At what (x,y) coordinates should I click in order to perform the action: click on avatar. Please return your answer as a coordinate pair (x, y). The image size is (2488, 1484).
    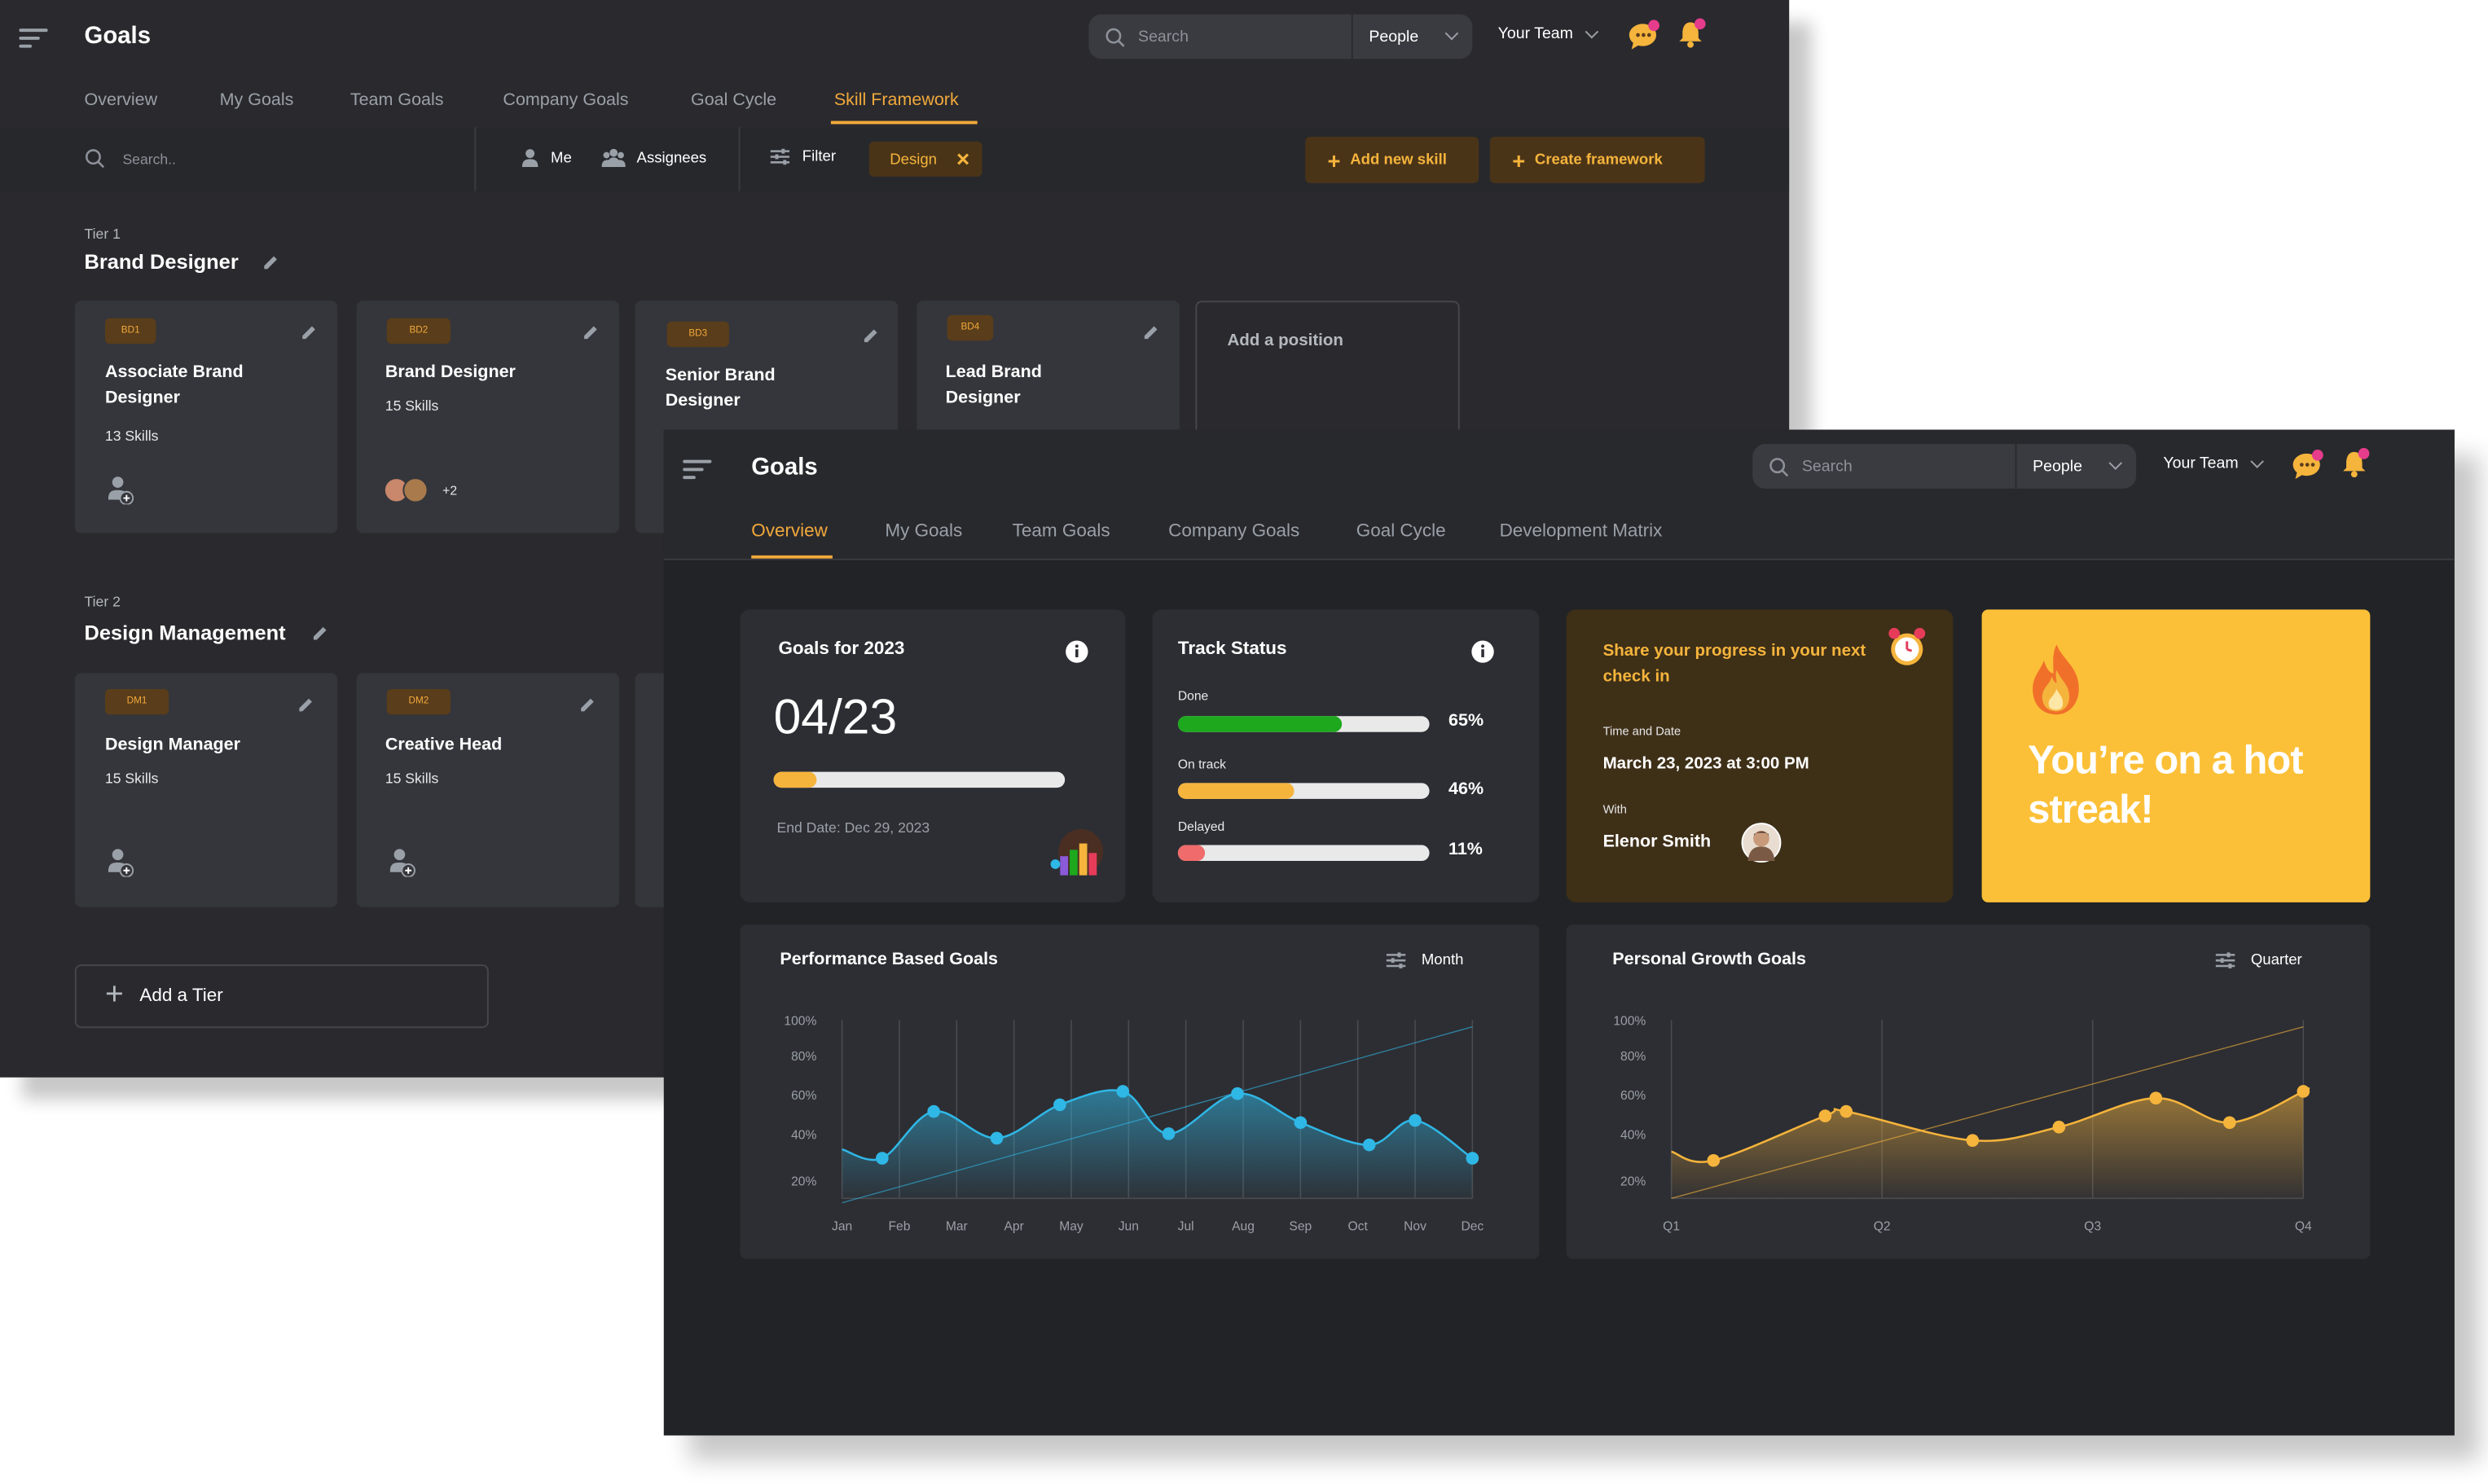
    Looking at the image, I should click on (1761, 843).